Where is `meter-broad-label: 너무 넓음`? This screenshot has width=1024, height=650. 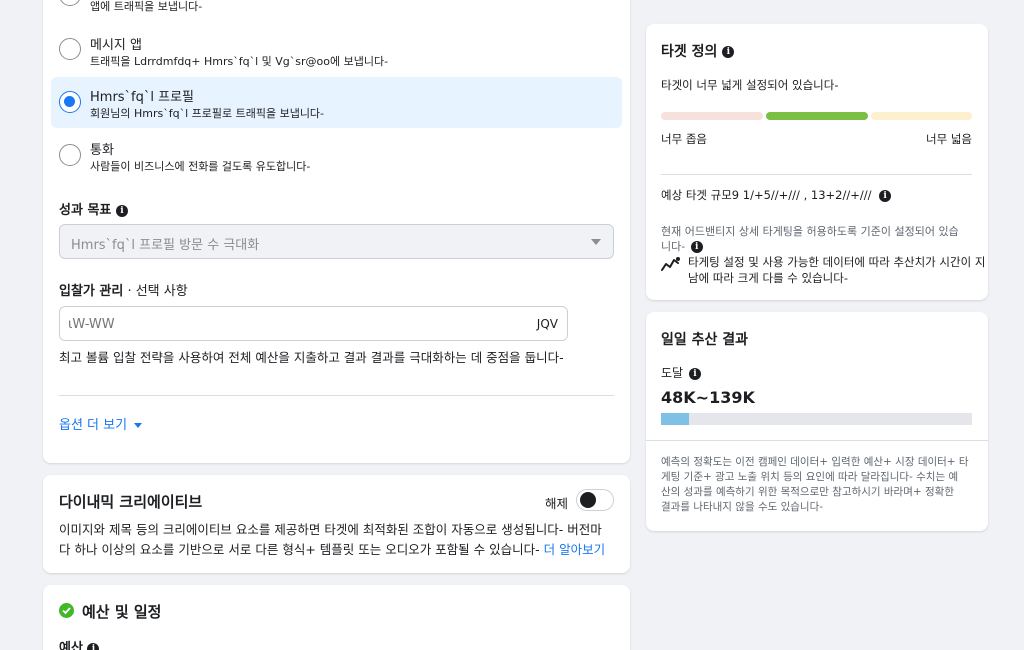 meter-broad-label: 너무 넓음 is located at coordinates (949, 139).